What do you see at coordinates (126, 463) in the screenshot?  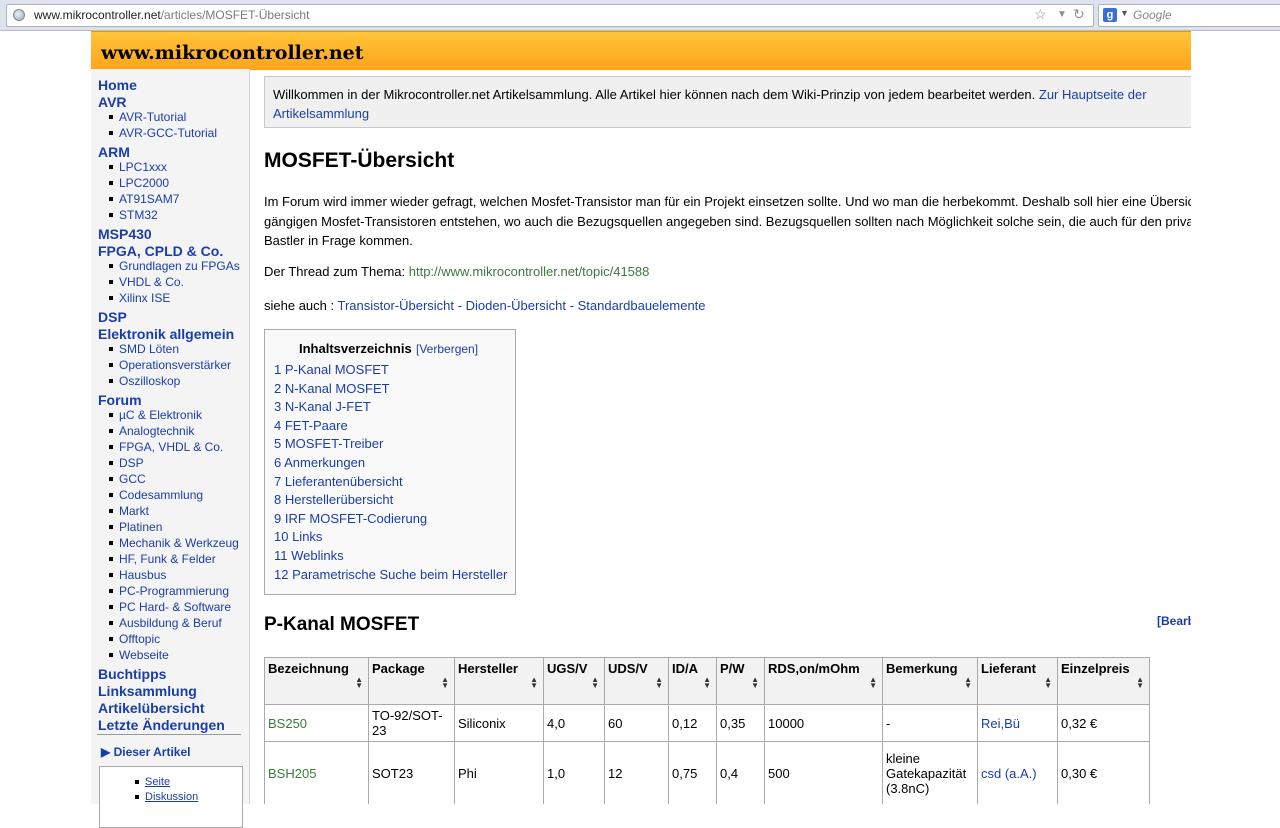 I see `sidebar-item-link: DSP` at bounding box center [126, 463].